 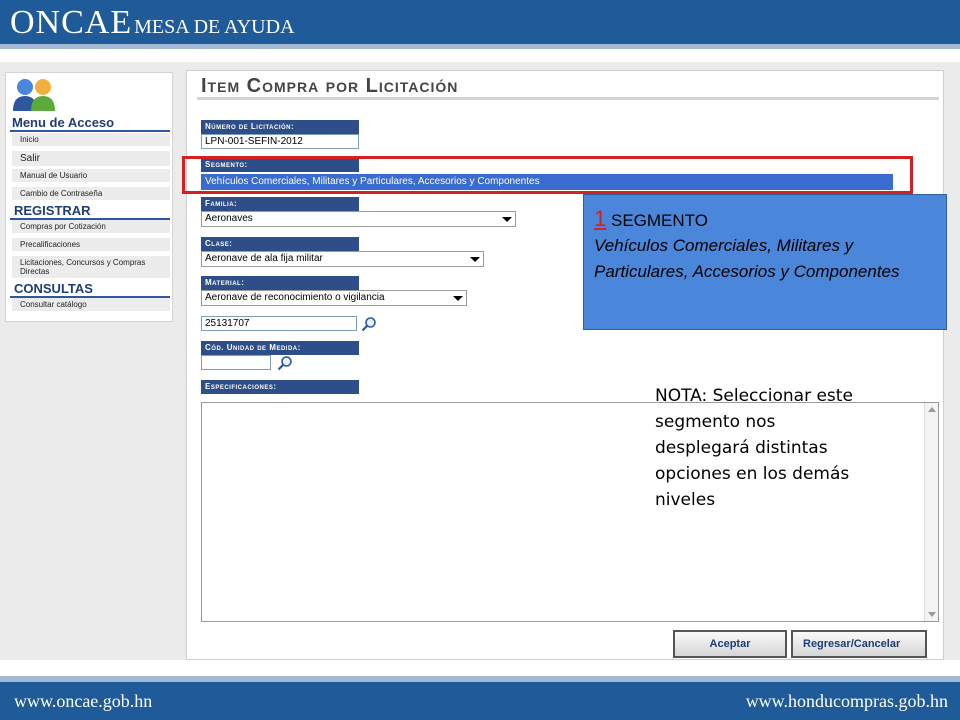 What do you see at coordinates (659, 220) in the screenshot?
I see `callout-heading: SEGMENTO` at bounding box center [659, 220].